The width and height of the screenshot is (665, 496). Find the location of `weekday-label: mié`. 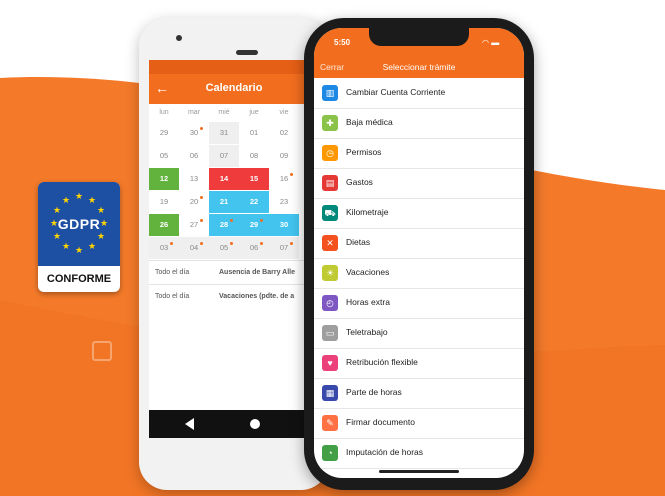

weekday-label: mié is located at coordinates (224, 112).